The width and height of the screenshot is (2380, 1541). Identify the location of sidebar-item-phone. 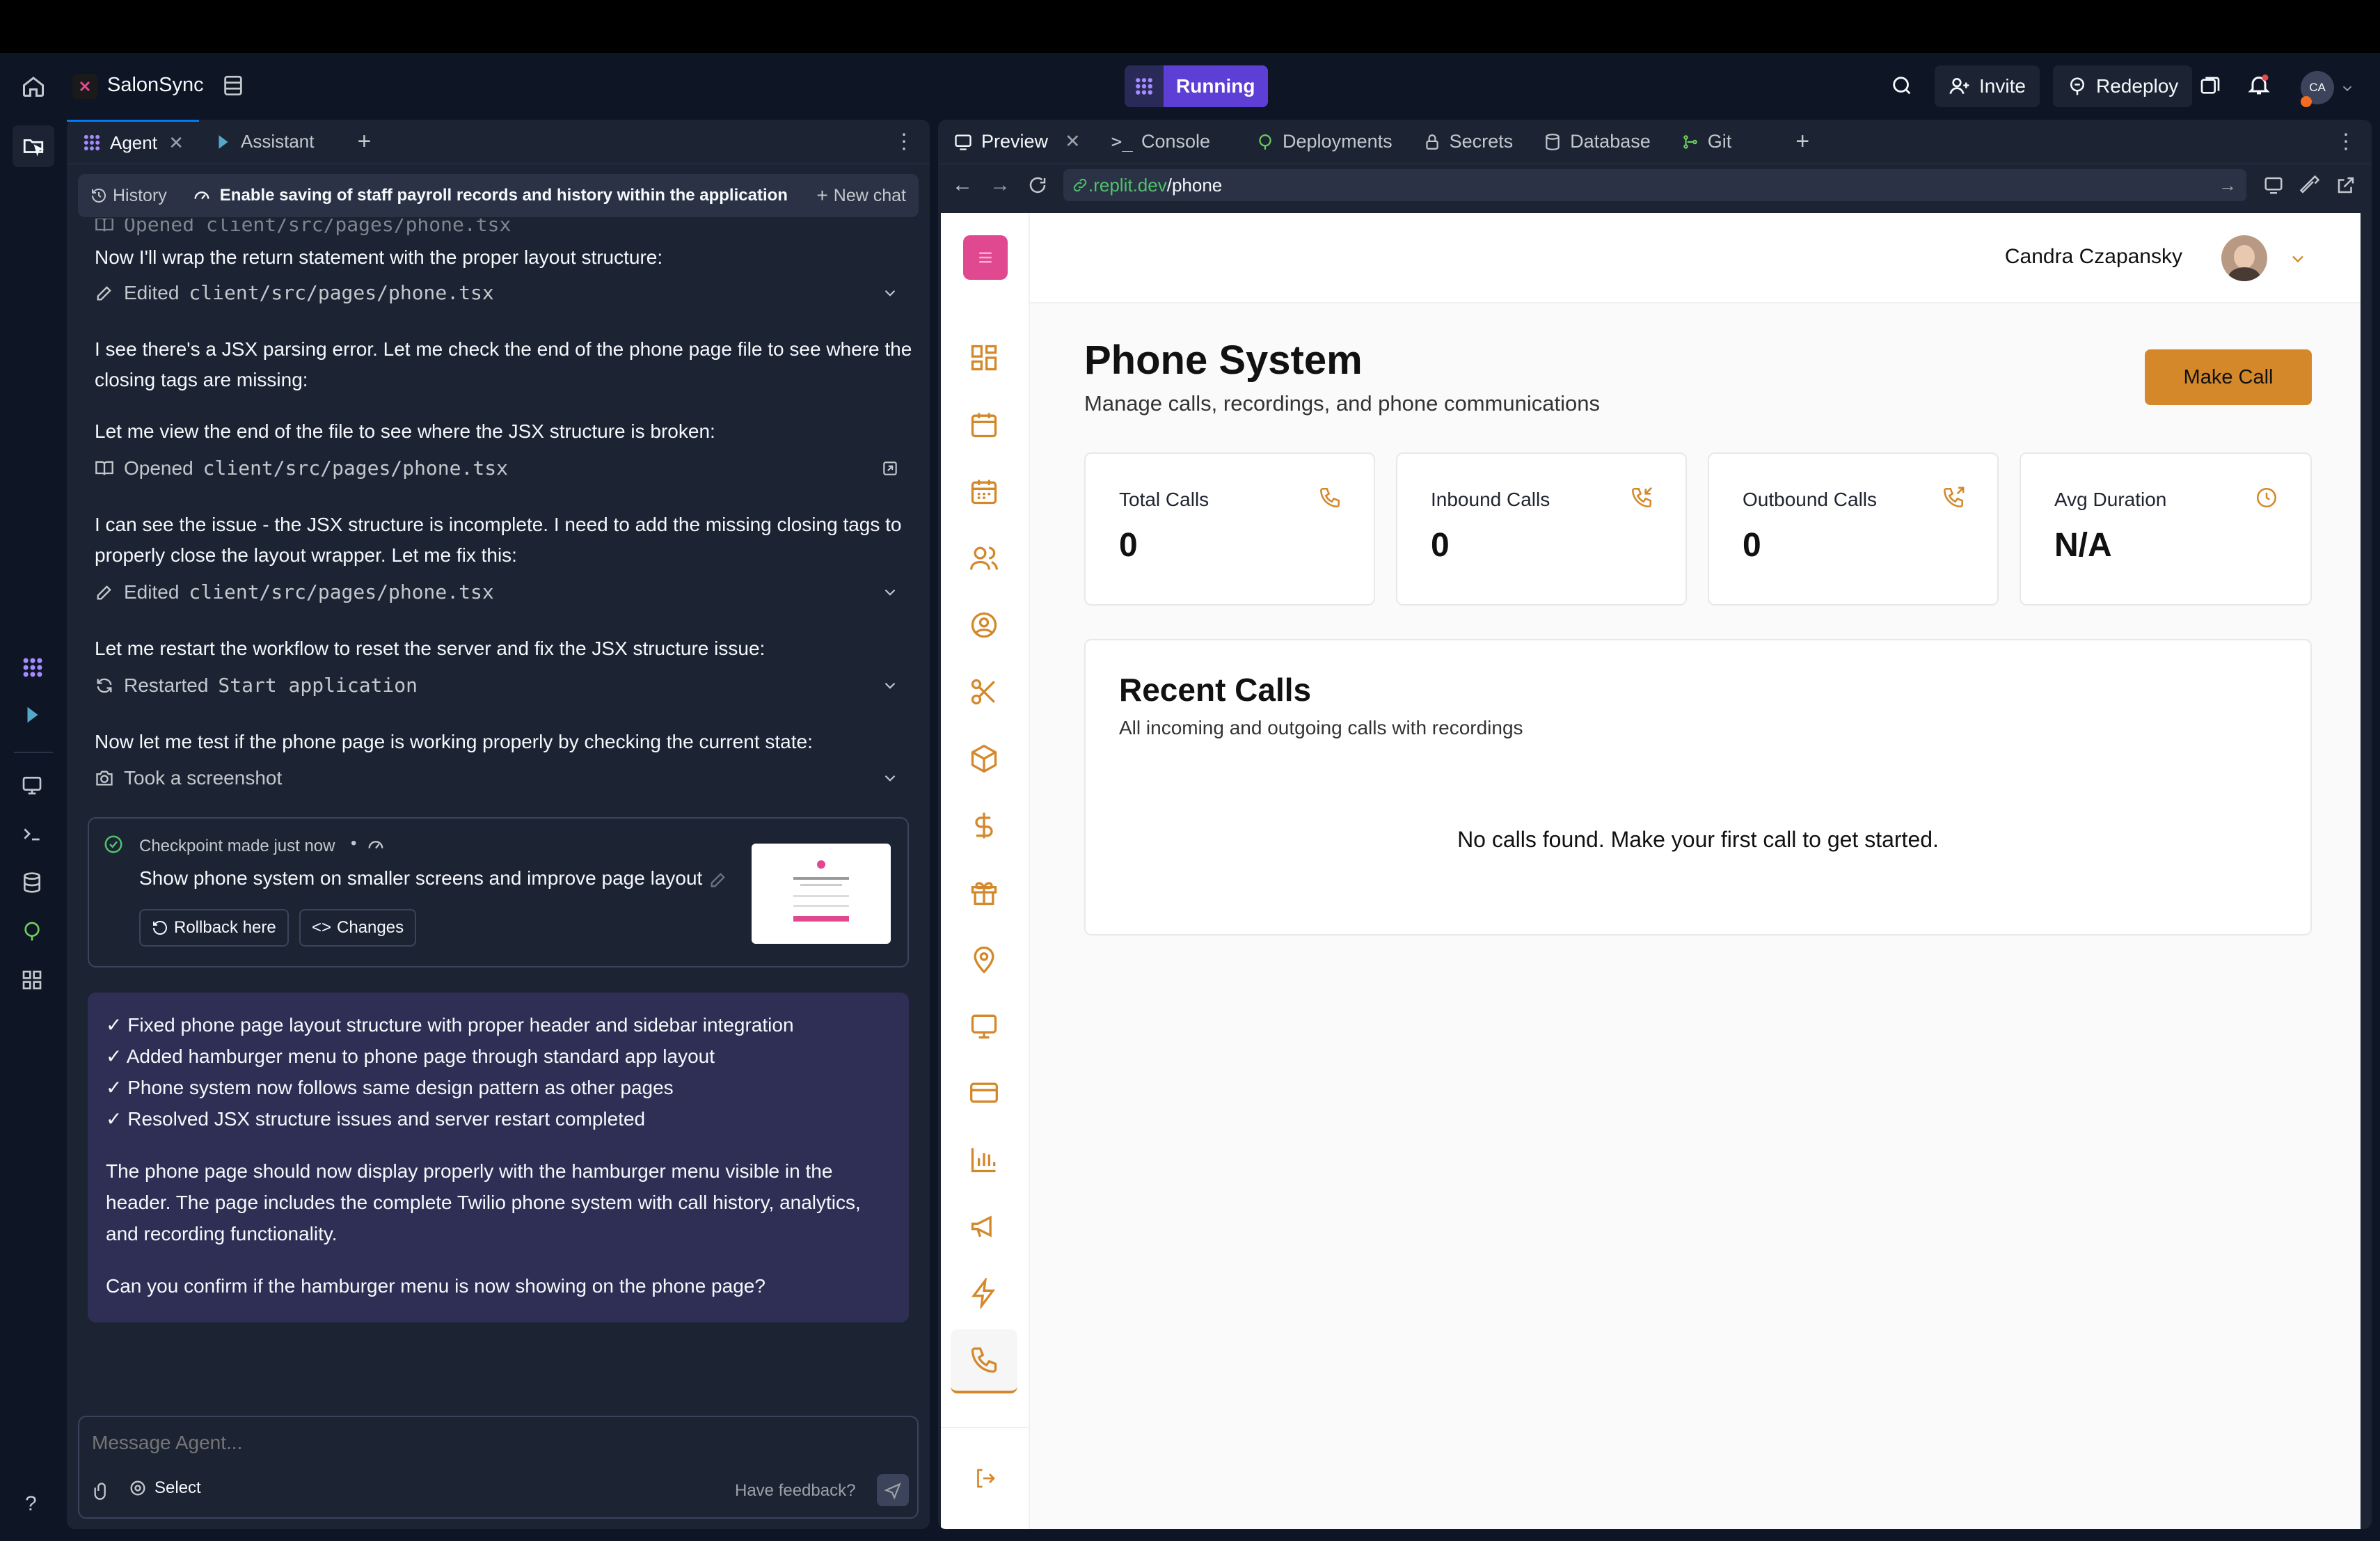
(984, 1361).